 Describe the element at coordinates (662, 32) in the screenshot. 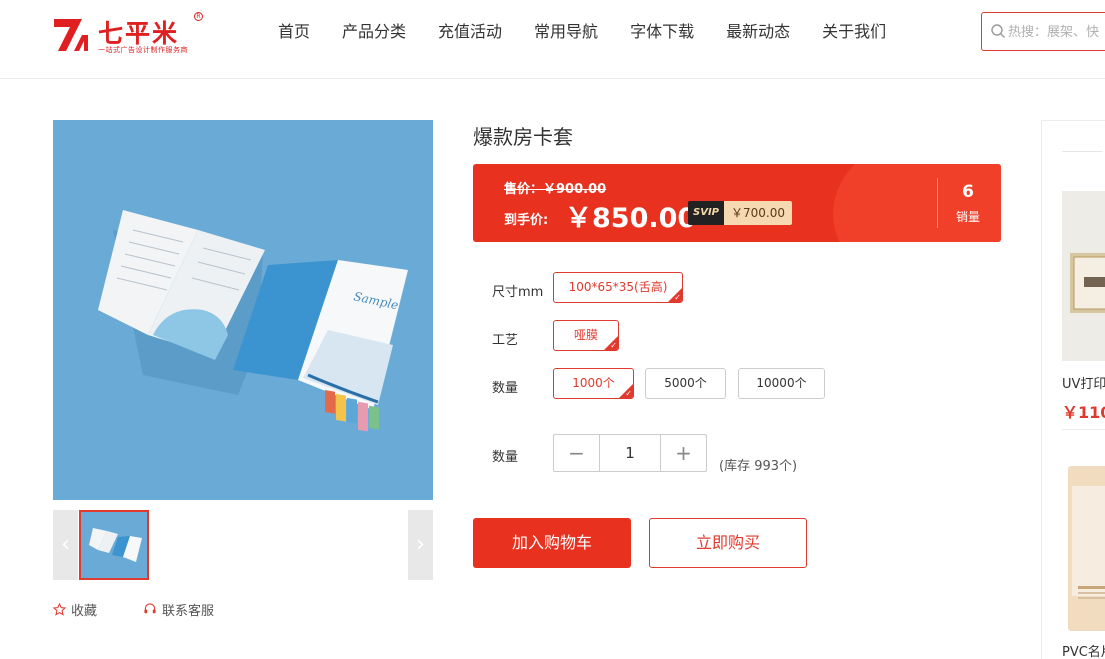

I see `nav-fonts: 字体下载` at that location.